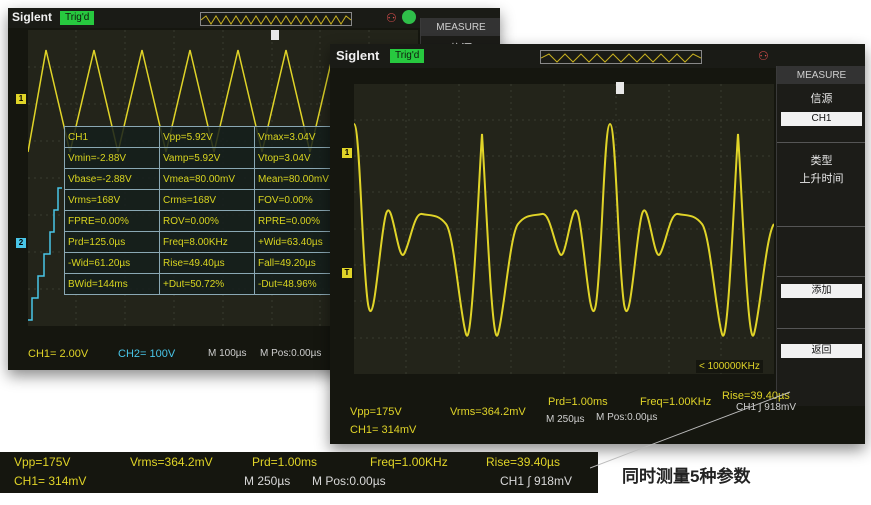 This screenshot has height=505, width=871. Describe the element at coordinates (821, 161) in the screenshot. I see `type-label: 类型` at that location.